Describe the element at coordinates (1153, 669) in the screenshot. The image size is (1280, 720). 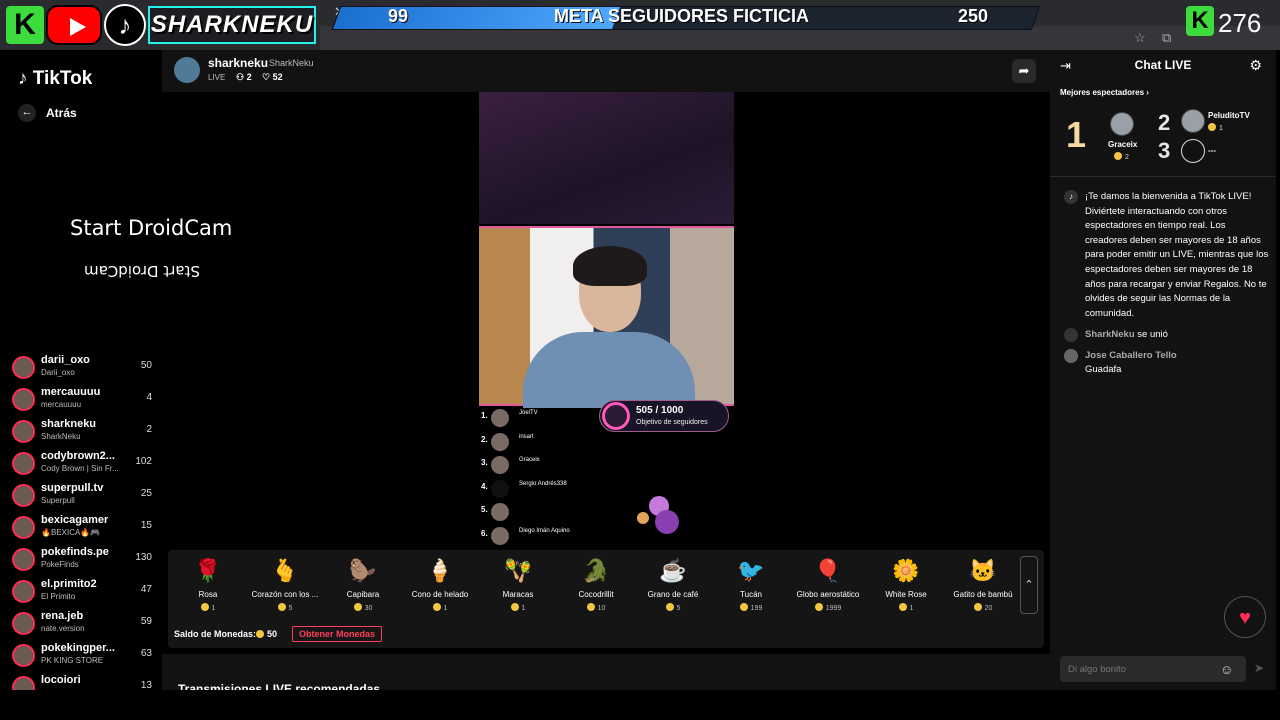
I see `chat-input` at that location.